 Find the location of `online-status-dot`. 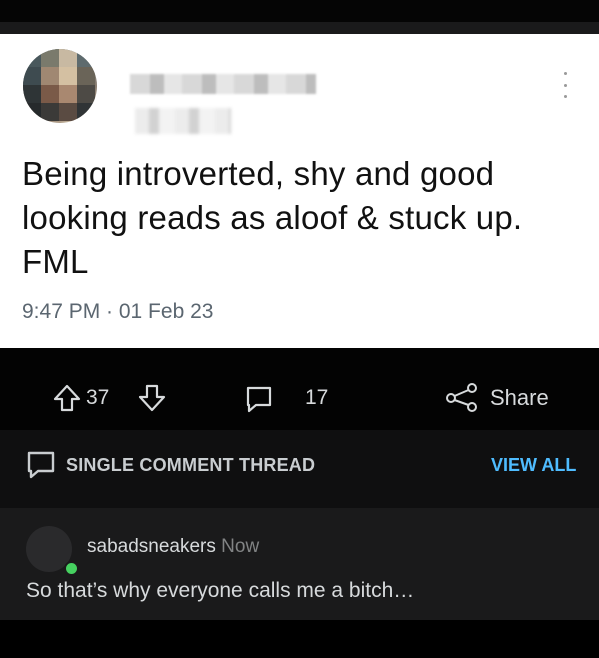

online-status-dot is located at coordinates (71, 568).